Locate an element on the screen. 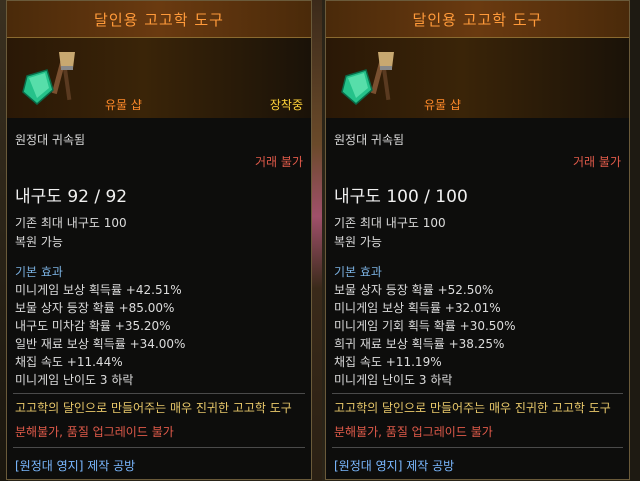 The height and width of the screenshot is (481, 640). item-hero: 유물 샵 장착중 is located at coordinates (159, 78).